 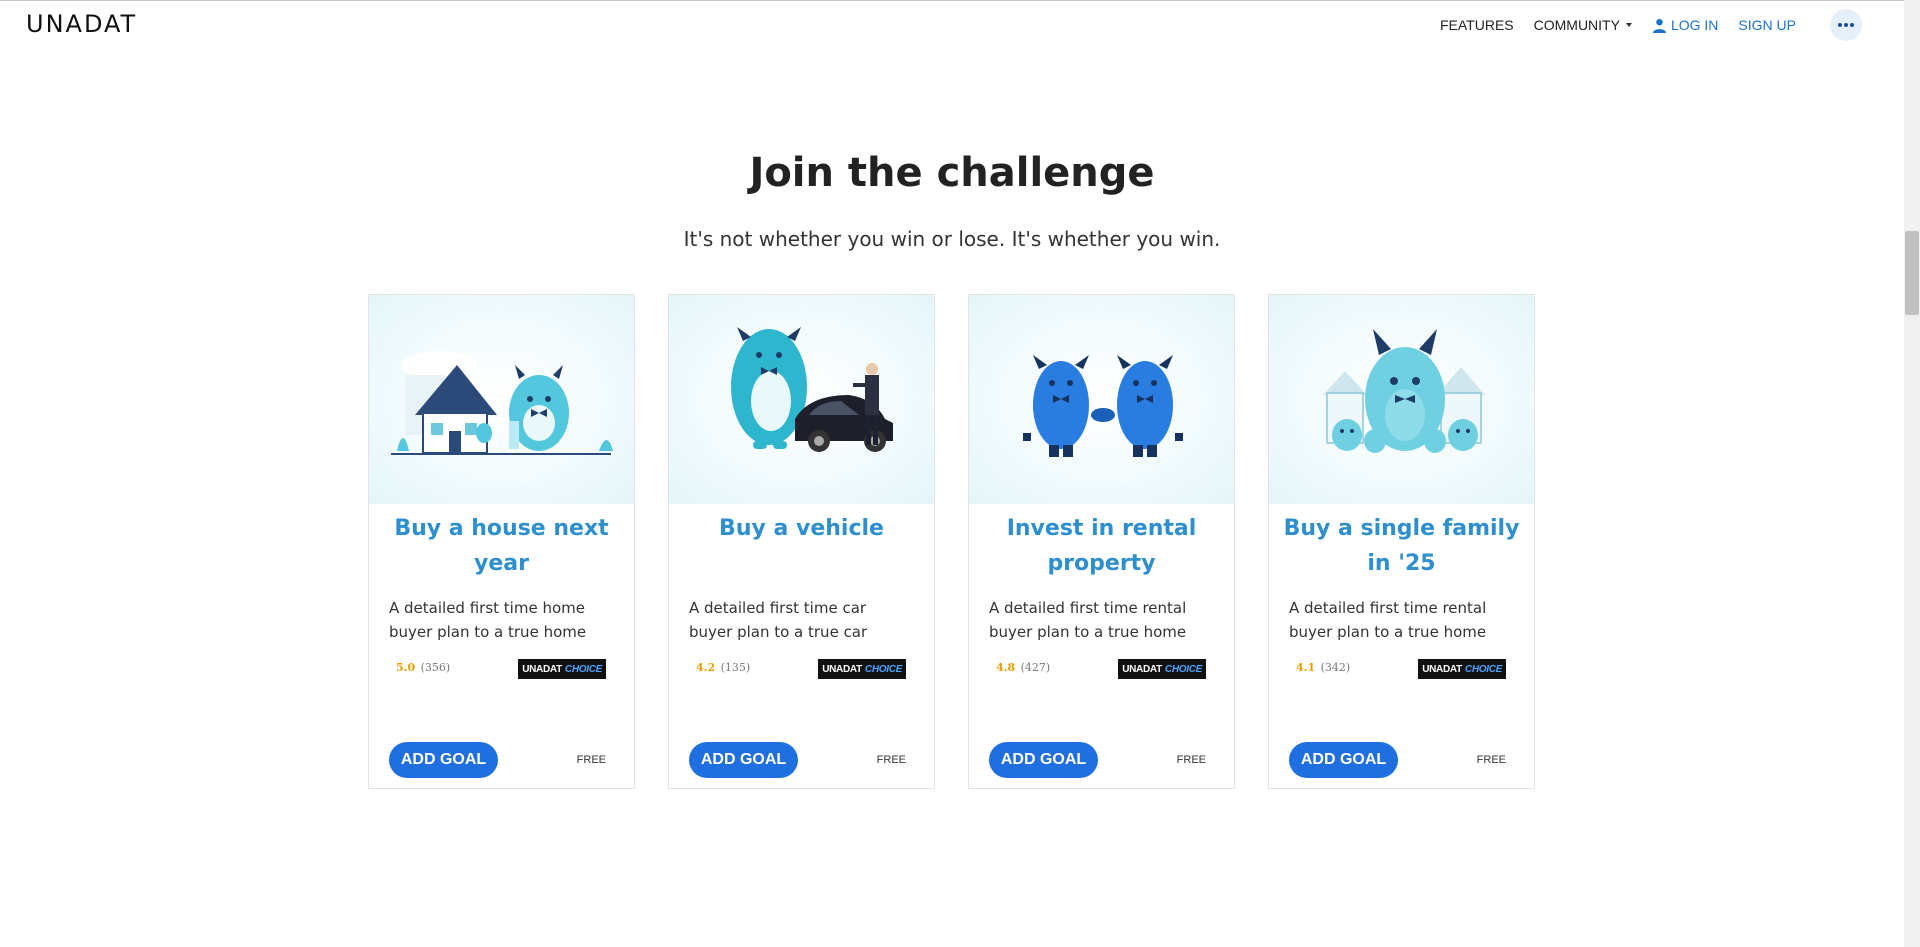 I want to click on nav-signup-label: SIGN UP, so click(x=1767, y=25).